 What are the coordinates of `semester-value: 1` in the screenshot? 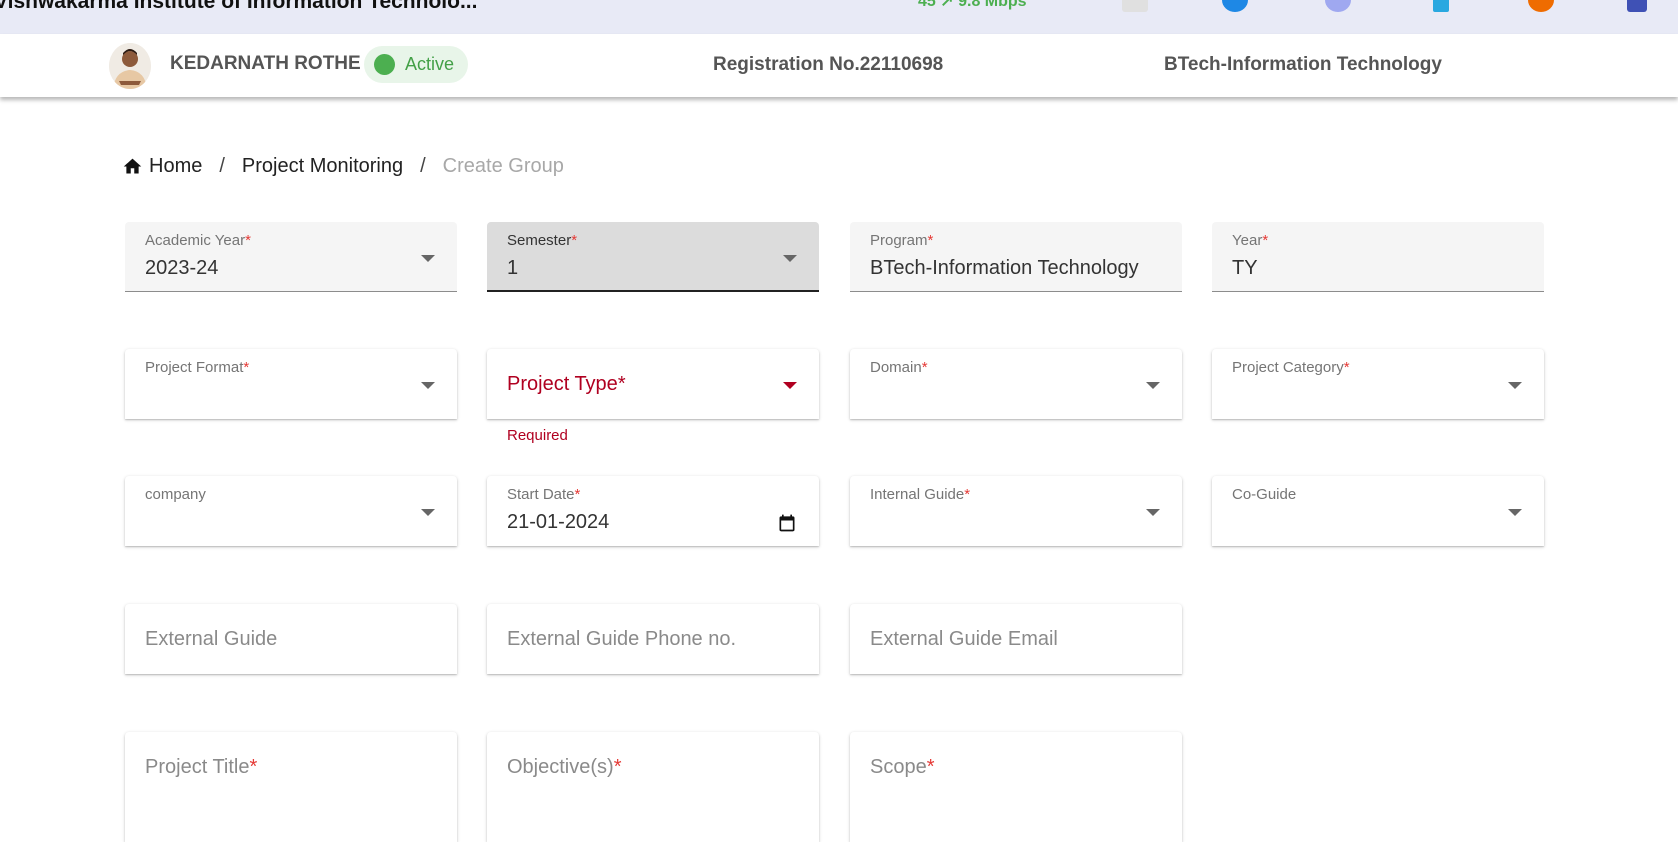 It's located at (513, 268).